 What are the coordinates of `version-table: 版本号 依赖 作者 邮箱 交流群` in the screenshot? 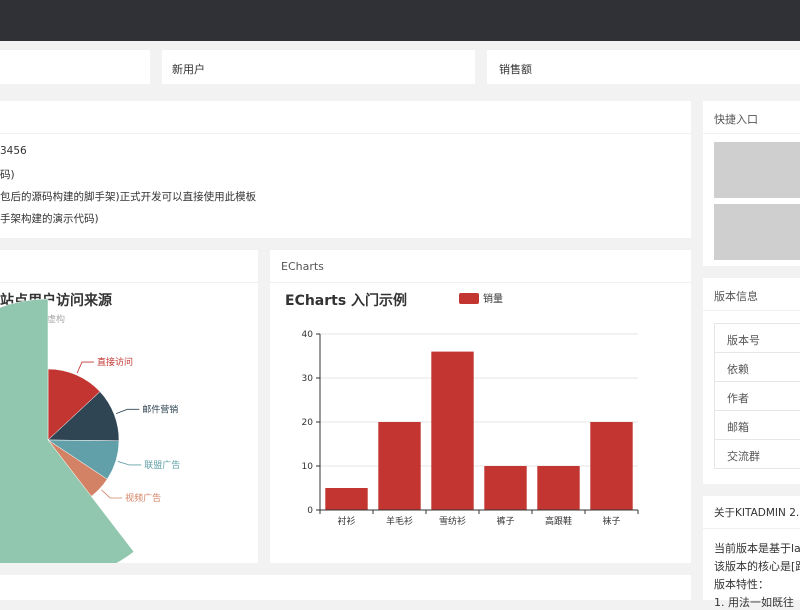 It's located at (757, 396).